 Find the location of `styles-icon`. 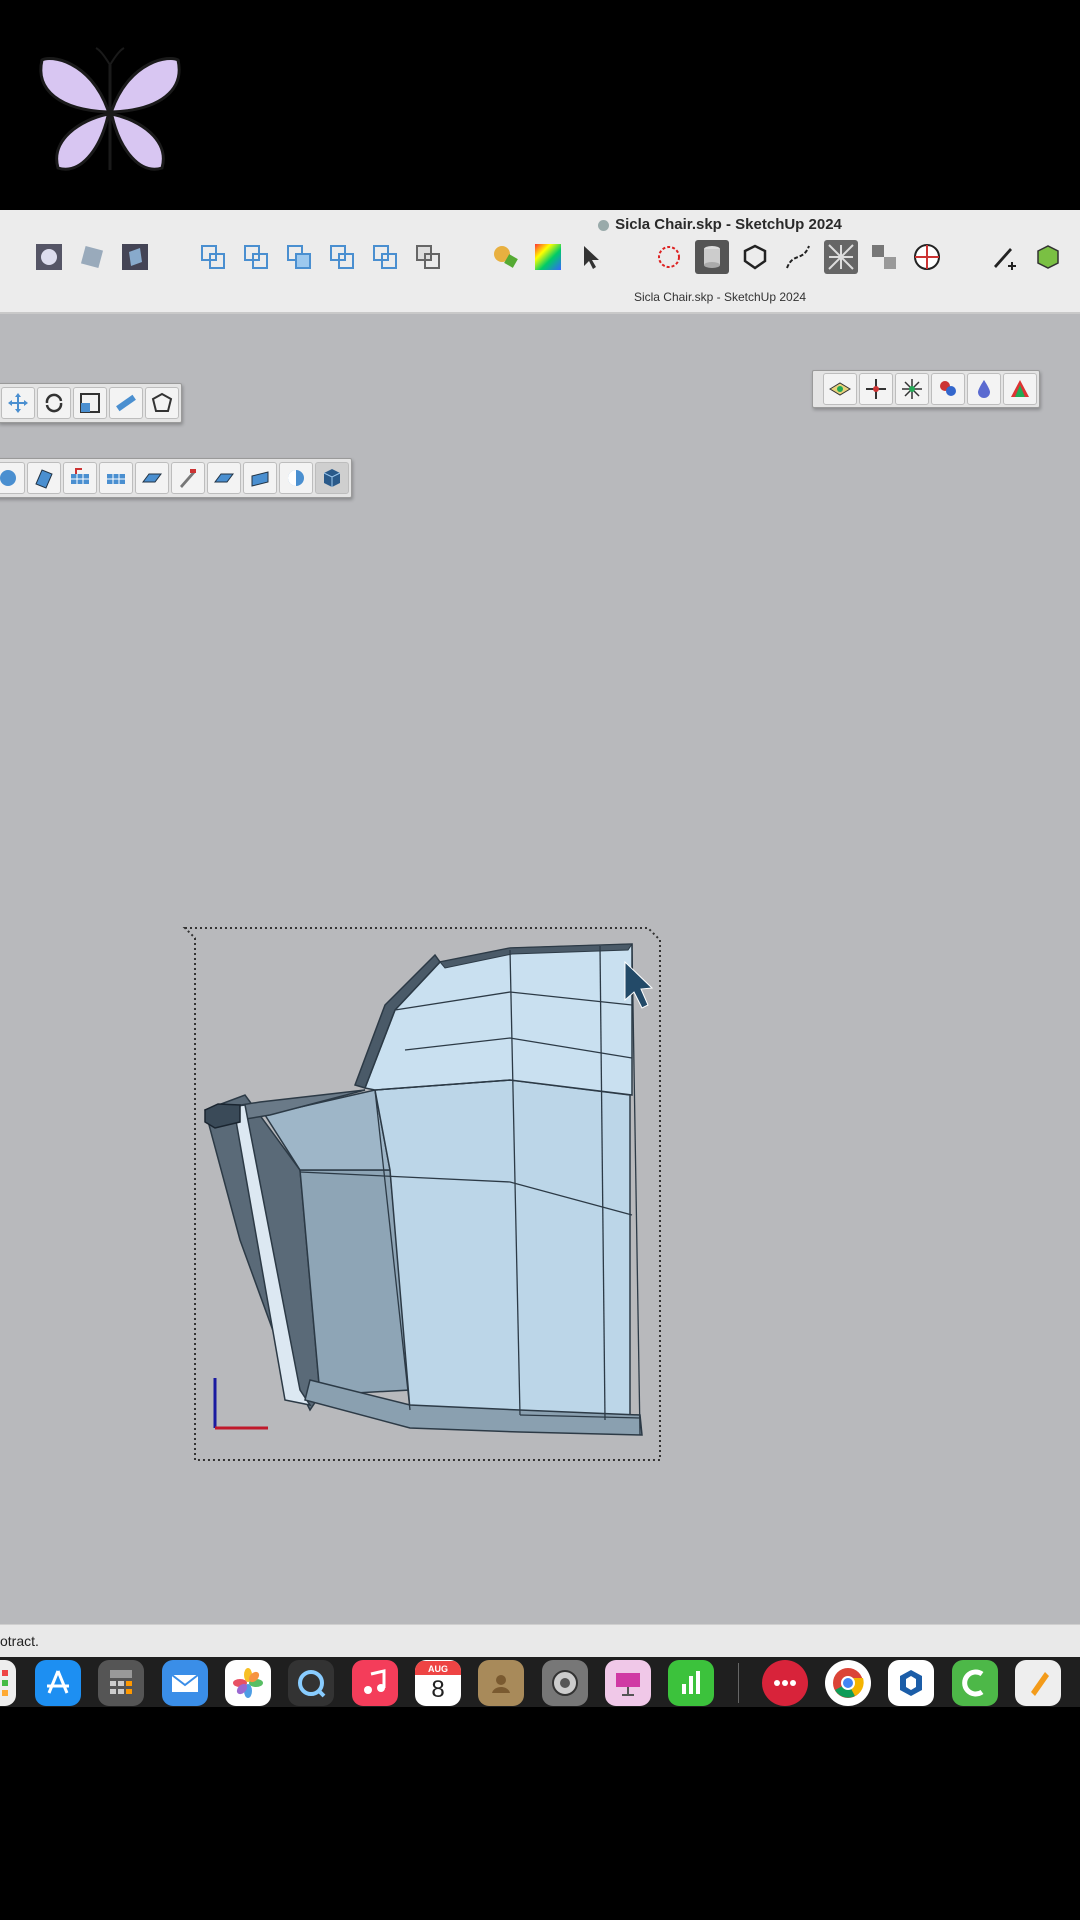

styles-icon is located at coordinates (49, 257).